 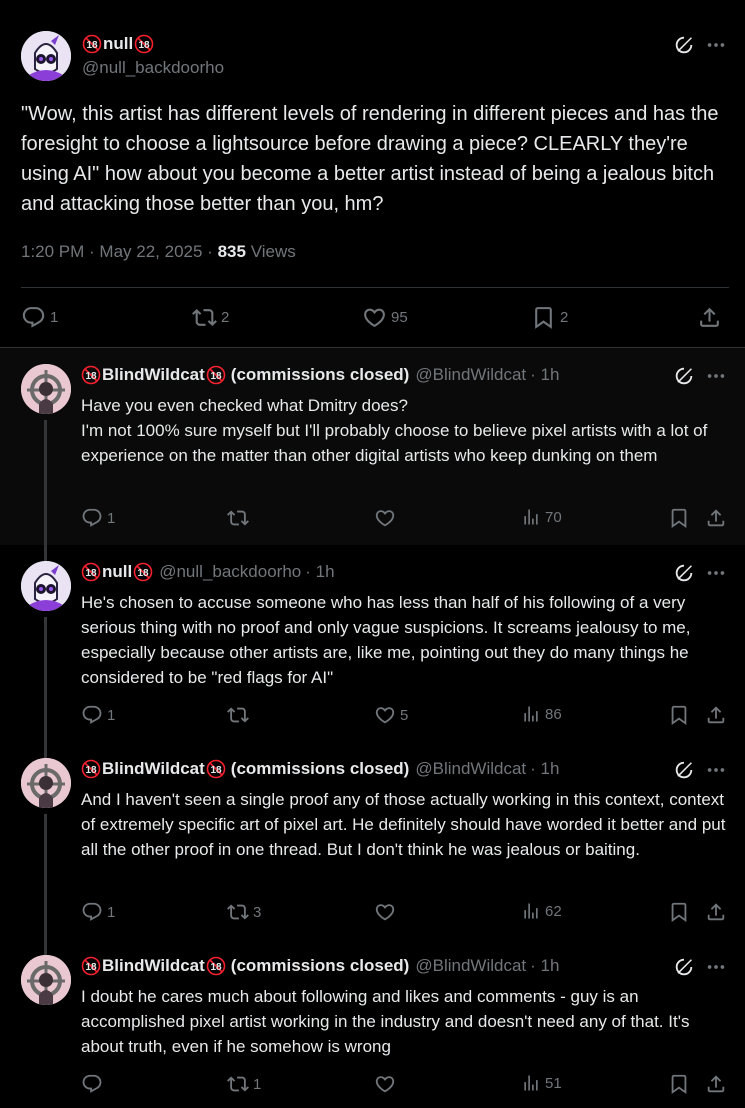 What do you see at coordinates (541, 517) in the screenshot?
I see `views-button: 70` at bounding box center [541, 517].